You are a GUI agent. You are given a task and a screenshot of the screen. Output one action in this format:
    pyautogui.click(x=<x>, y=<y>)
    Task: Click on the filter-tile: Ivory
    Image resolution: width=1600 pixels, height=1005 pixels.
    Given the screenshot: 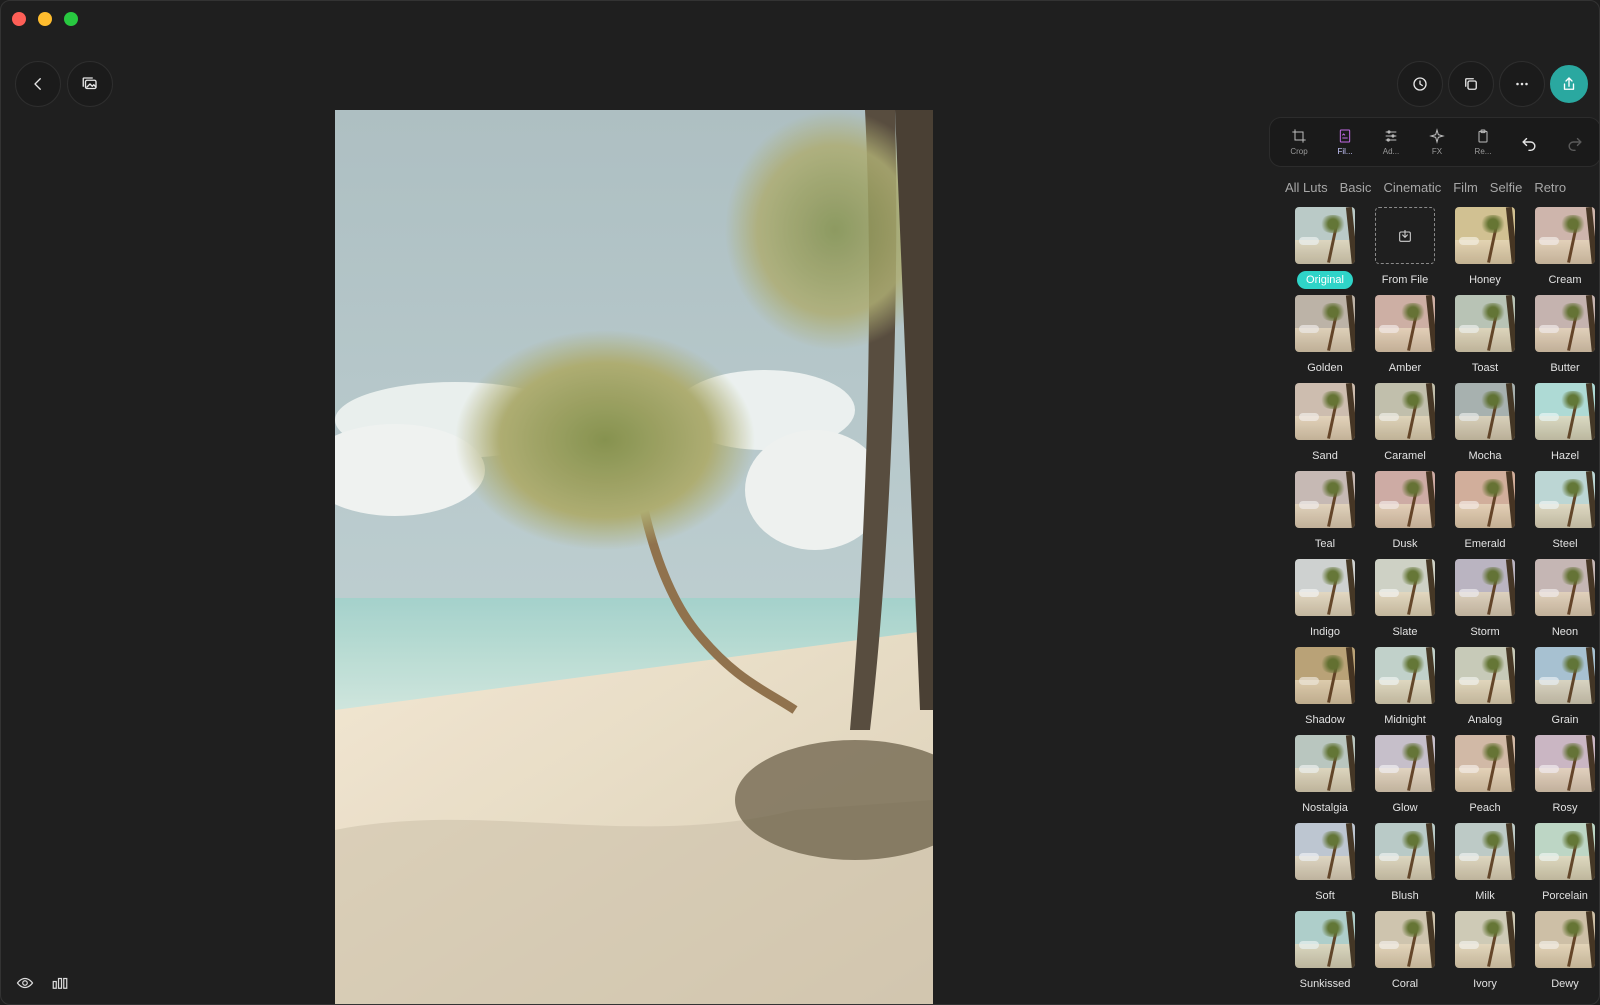 What is the action you would take?
    pyautogui.click(x=1485, y=952)
    